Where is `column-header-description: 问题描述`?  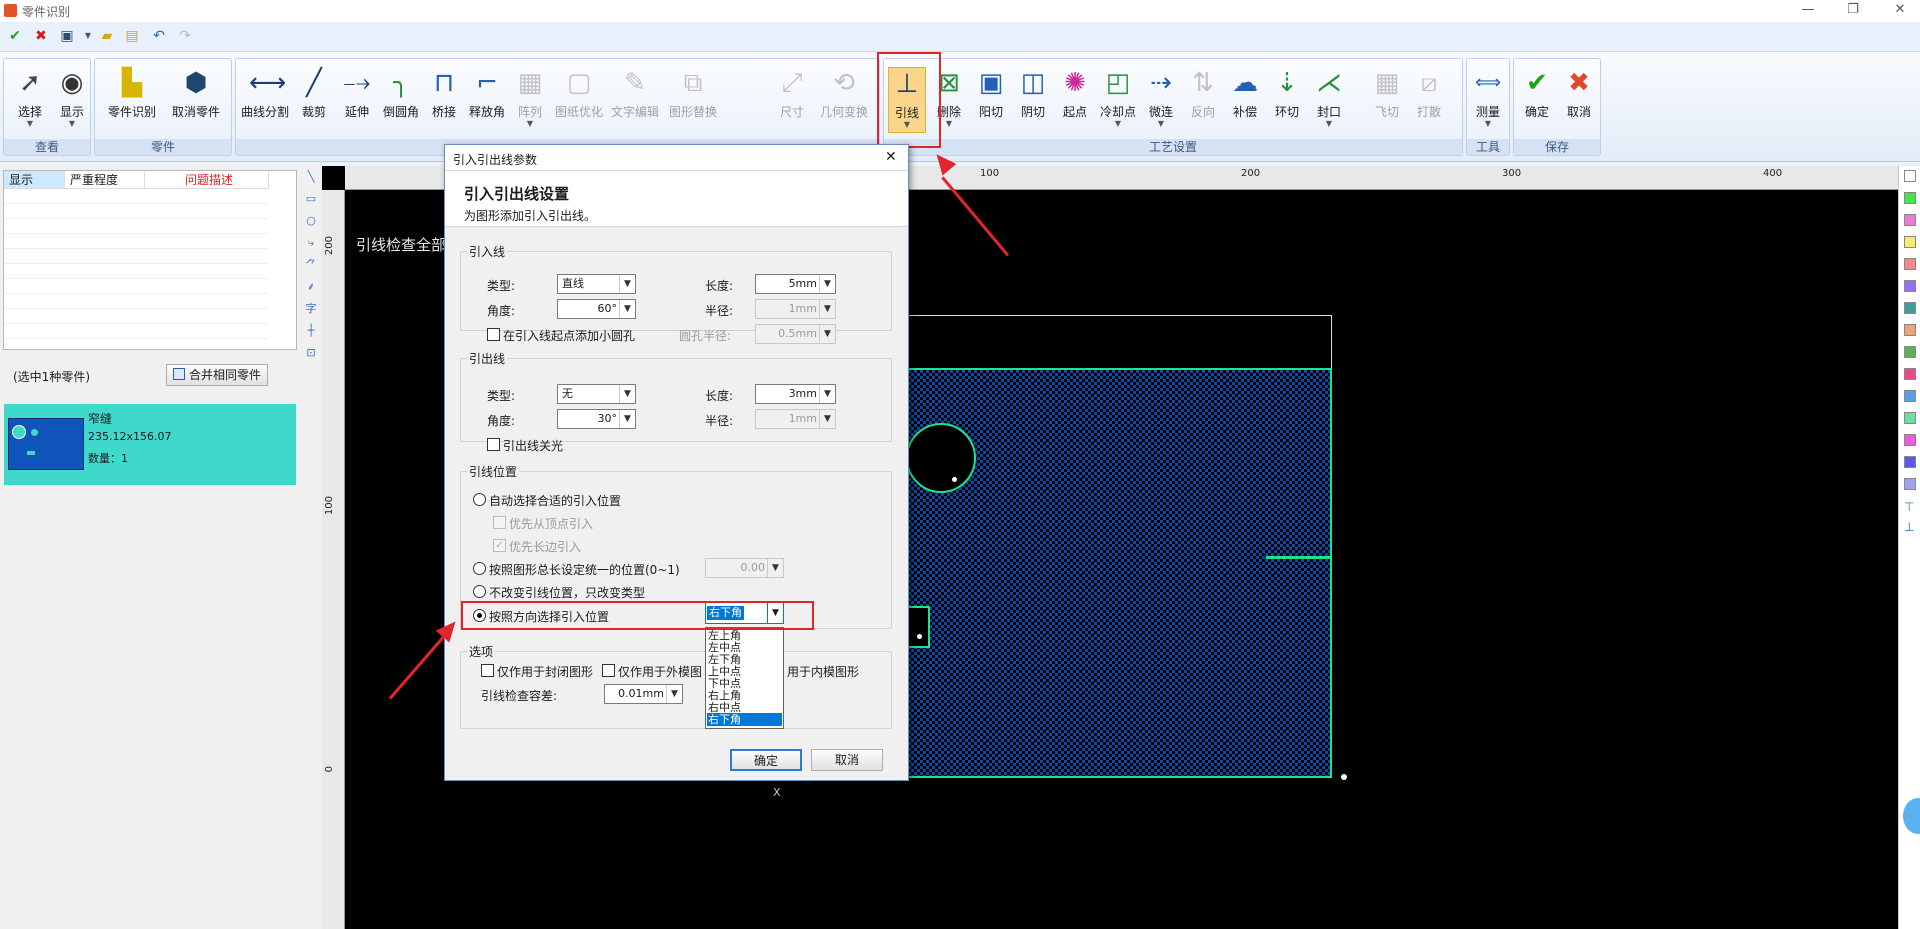 column-header-description: 问题描述 is located at coordinates (207, 180).